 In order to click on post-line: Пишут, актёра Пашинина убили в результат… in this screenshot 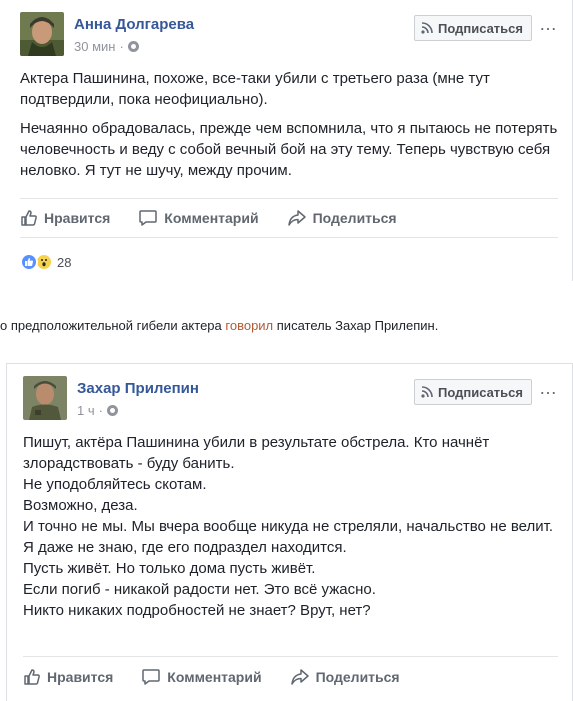, I will do `click(256, 453)`.